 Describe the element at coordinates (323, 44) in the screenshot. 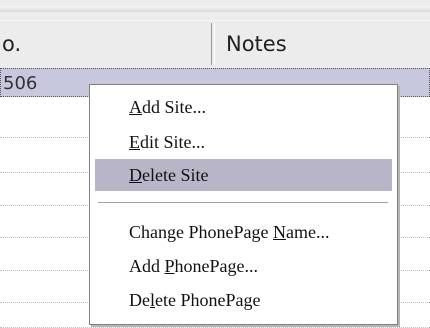

I see `column-header-notes: Notes` at that location.